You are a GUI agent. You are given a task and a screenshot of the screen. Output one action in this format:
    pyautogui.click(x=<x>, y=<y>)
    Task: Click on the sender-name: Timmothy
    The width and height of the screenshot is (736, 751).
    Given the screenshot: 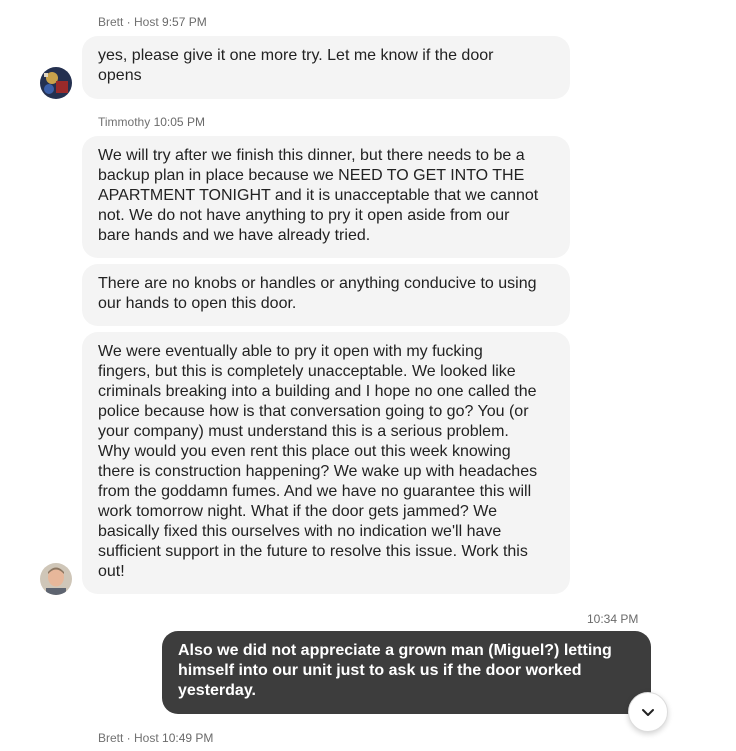 What is the action you would take?
    pyautogui.click(x=124, y=122)
    